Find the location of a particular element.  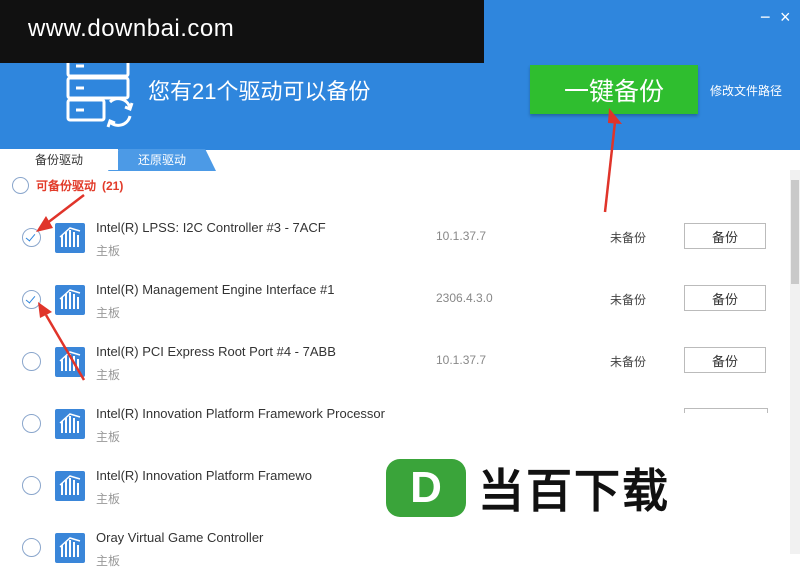

group-label: 可备份驱动 is located at coordinates (66, 186).